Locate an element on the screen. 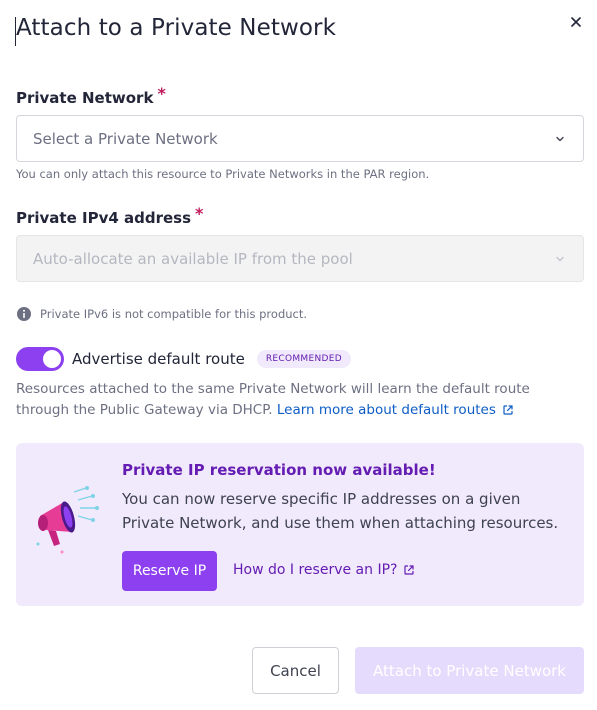 The image size is (597, 710). private-network-placeholder: Select a Private Network is located at coordinates (125, 138).